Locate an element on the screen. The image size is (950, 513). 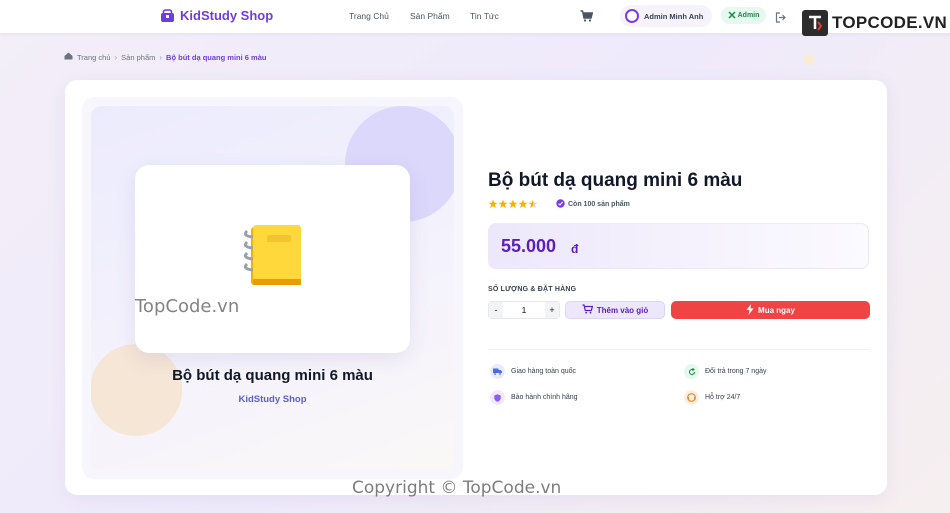
quantity-input: 1 is located at coordinates (524, 310).